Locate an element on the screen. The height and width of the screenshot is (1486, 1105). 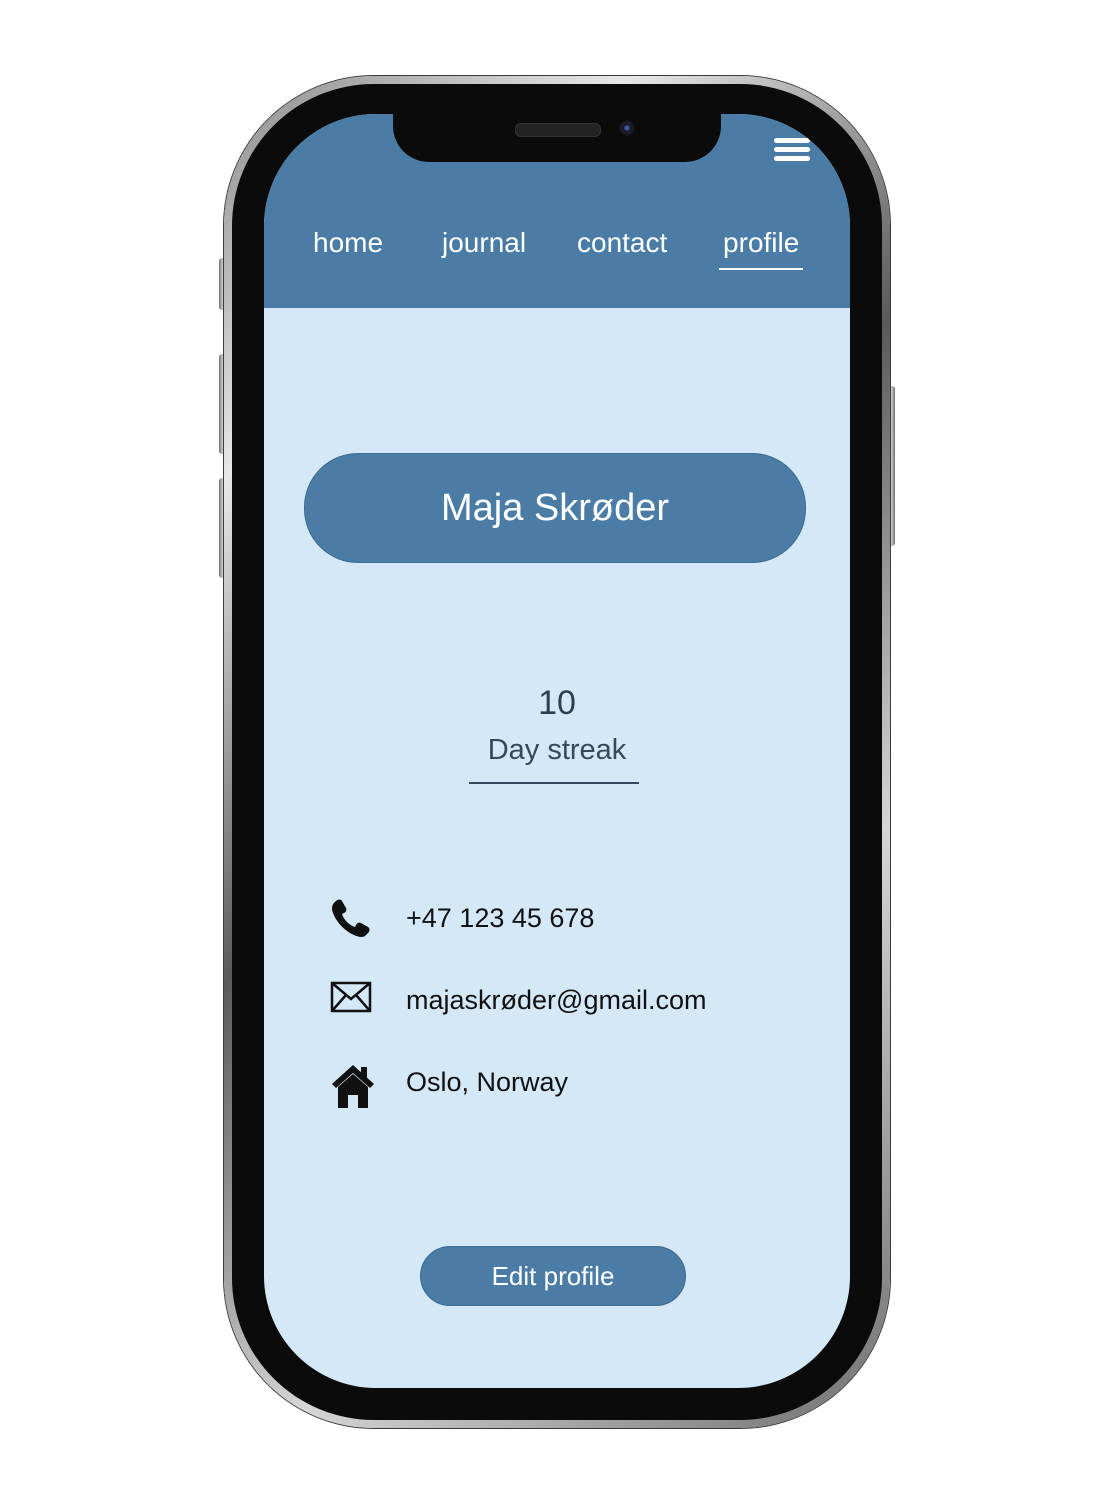
location-row: Oslo, Norway is located at coordinates (570, 1085).